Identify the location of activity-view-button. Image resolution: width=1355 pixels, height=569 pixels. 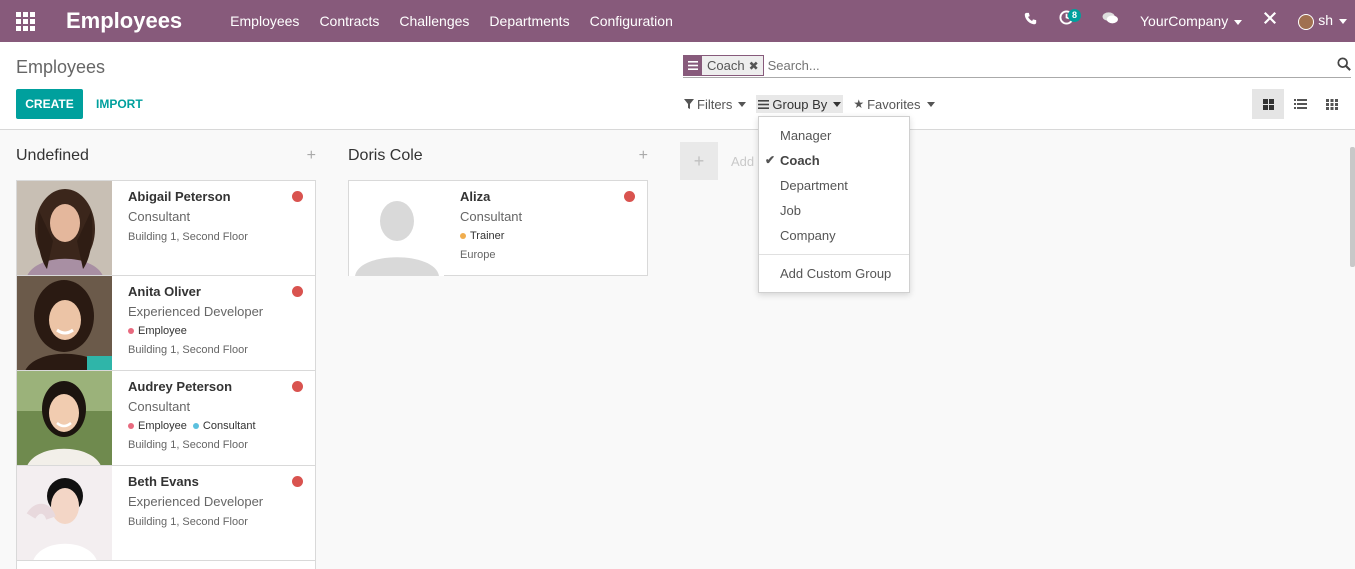
(1332, 104).